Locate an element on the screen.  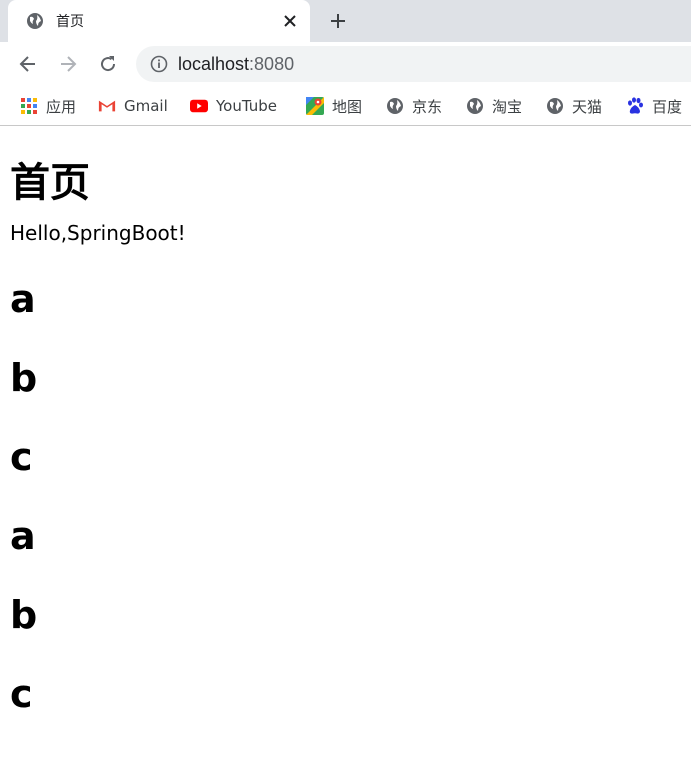
forward-arrow-icon is located at coordinates (68, 64).